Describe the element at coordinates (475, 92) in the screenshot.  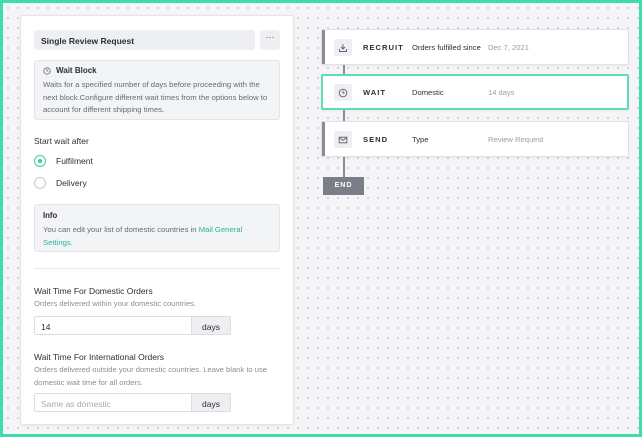
I see `flow-step-wait: WAIT Domestic 14 days` at that location.